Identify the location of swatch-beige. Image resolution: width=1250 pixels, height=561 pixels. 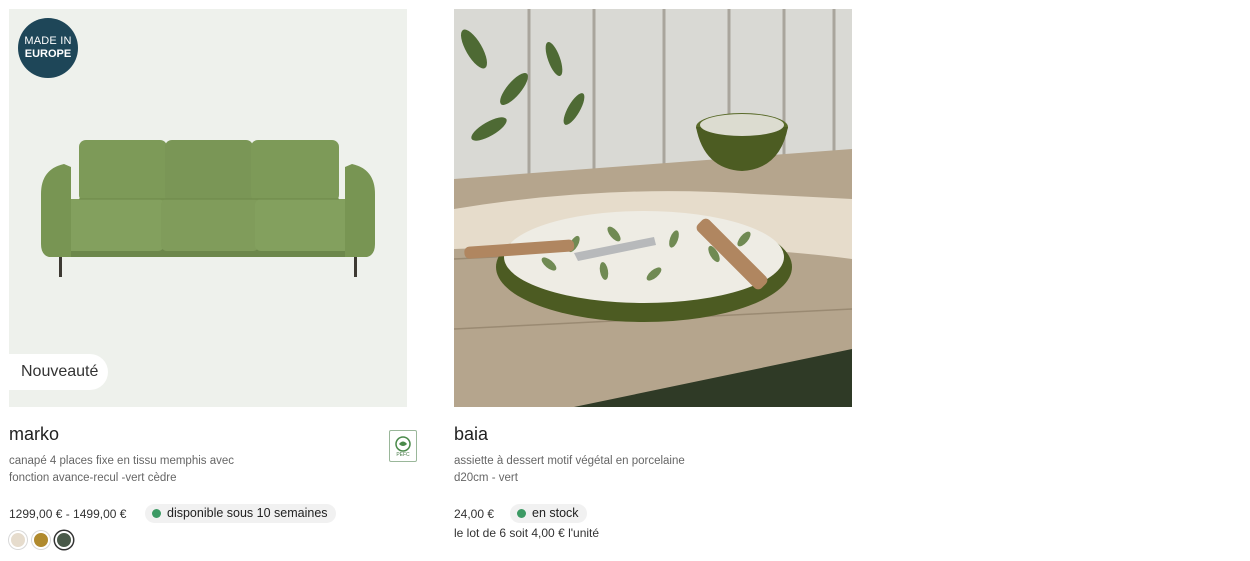
(18, 540).